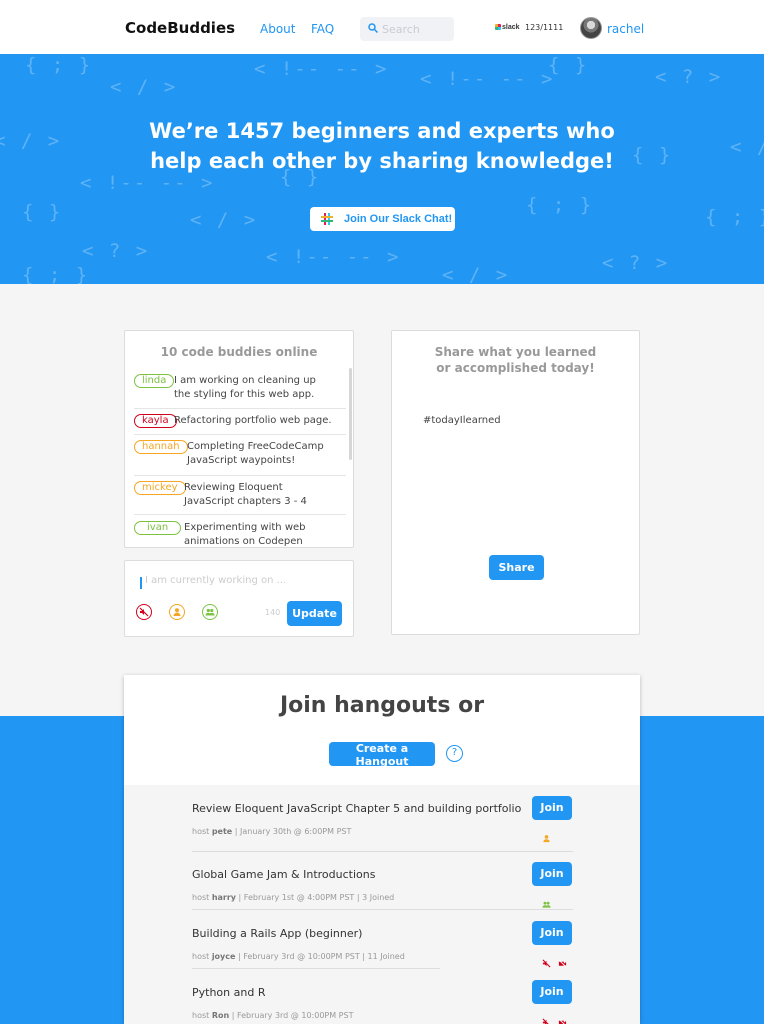  Describe the element at coordinates (155, 421) in the screenshot. I see `user-tag-kayla: kayla` at that location.